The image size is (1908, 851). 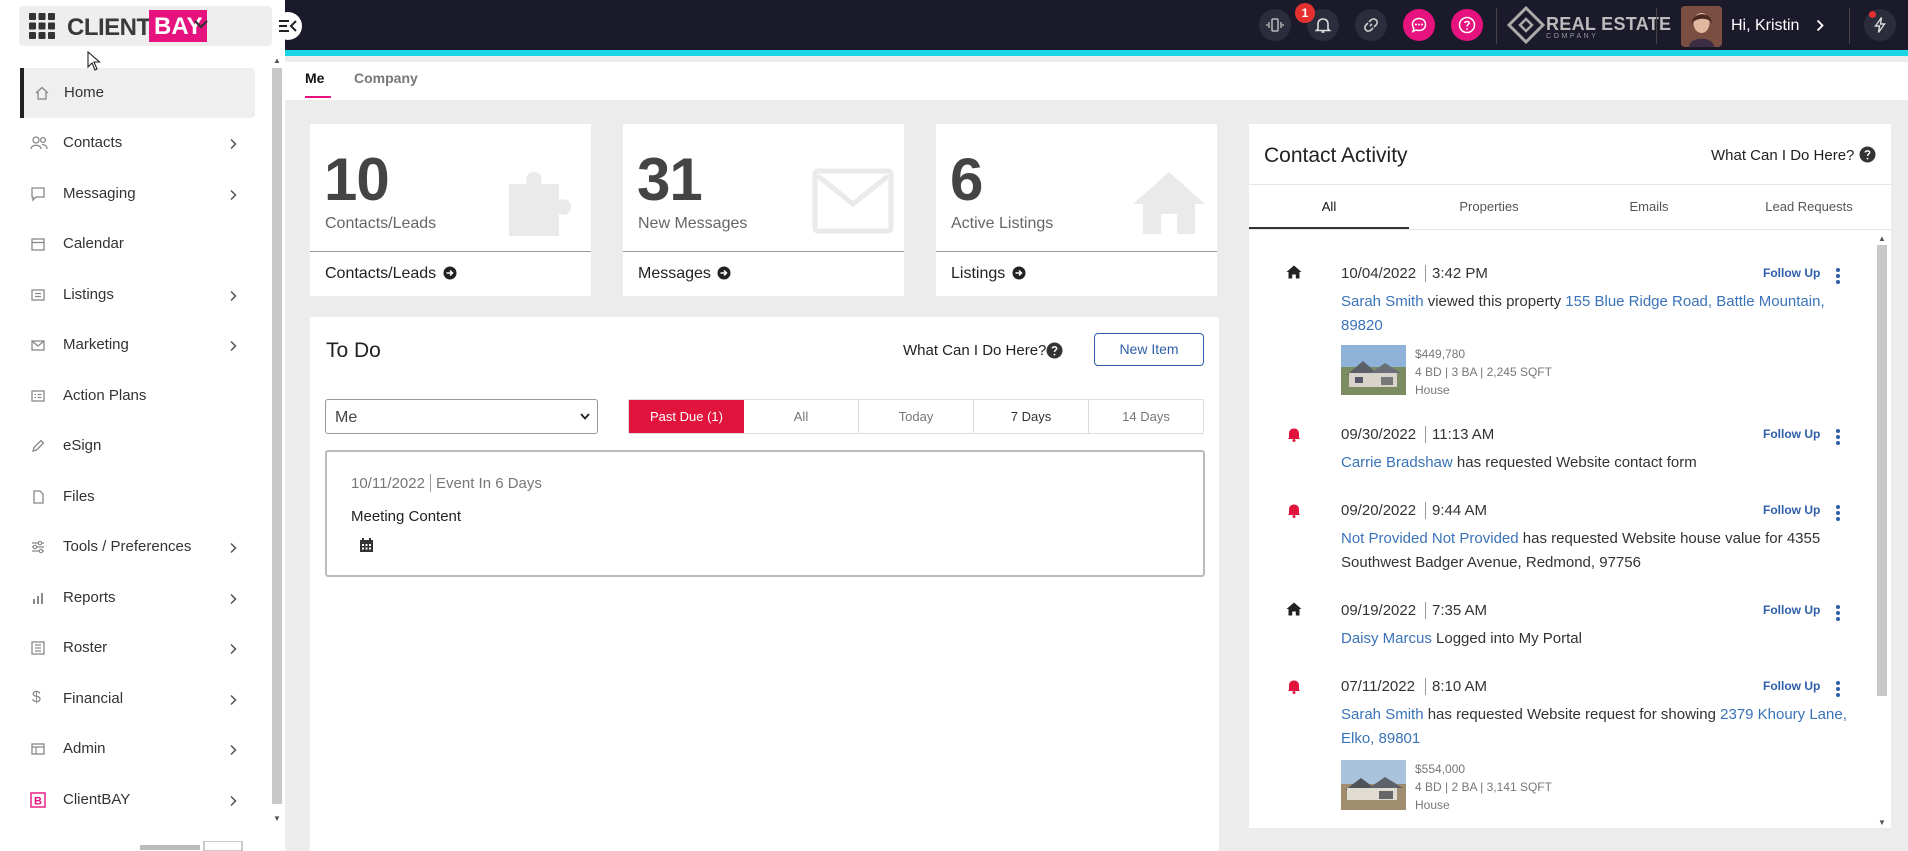 I want to click on property-photo, so click(x=1373, y=370).